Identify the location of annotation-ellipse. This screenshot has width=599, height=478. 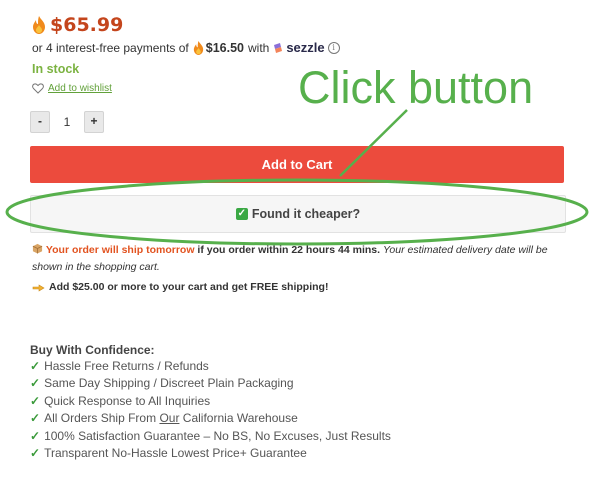
(297, 212).